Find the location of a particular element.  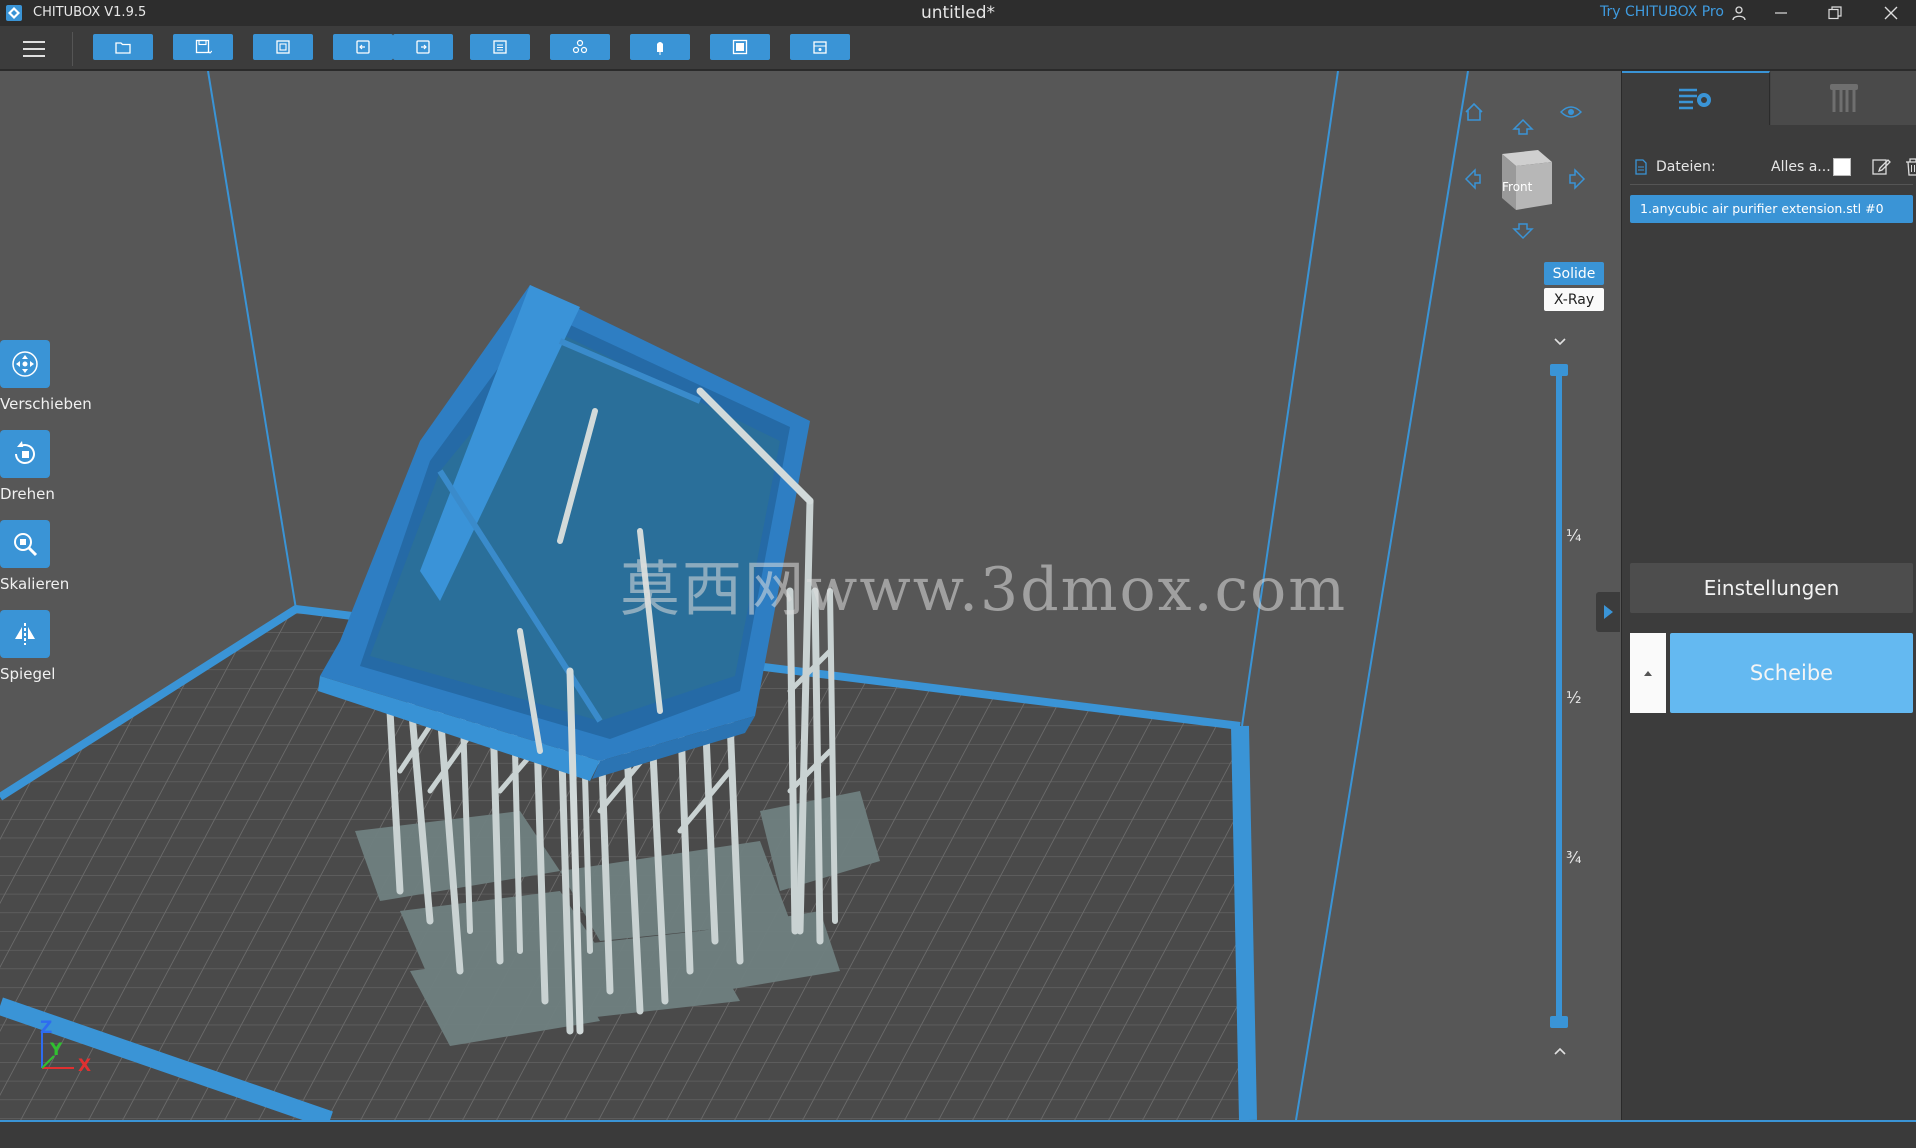

layer-slider-bottom-handle is located at coordinates (1559, 1022).